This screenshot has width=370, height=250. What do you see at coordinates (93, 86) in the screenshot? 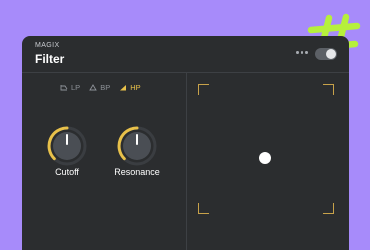
I see `bandpass-icon` at bounding box center [93, 86].